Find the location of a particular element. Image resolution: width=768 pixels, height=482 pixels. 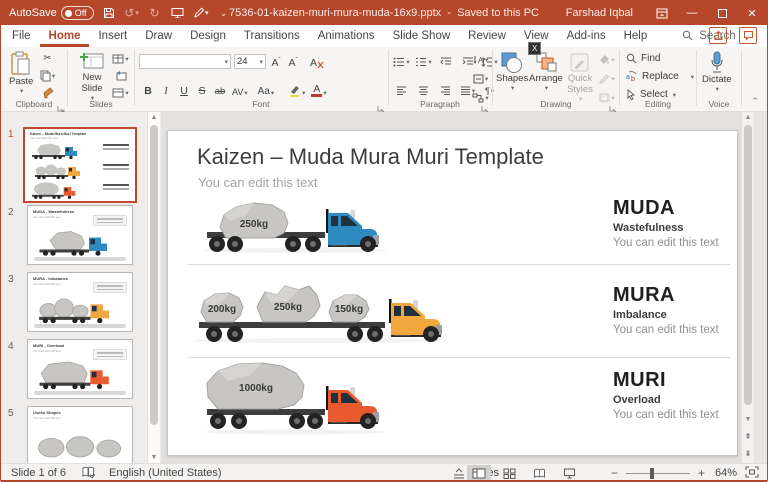

section-icon: ▾ is located at coordinates (120, 92).